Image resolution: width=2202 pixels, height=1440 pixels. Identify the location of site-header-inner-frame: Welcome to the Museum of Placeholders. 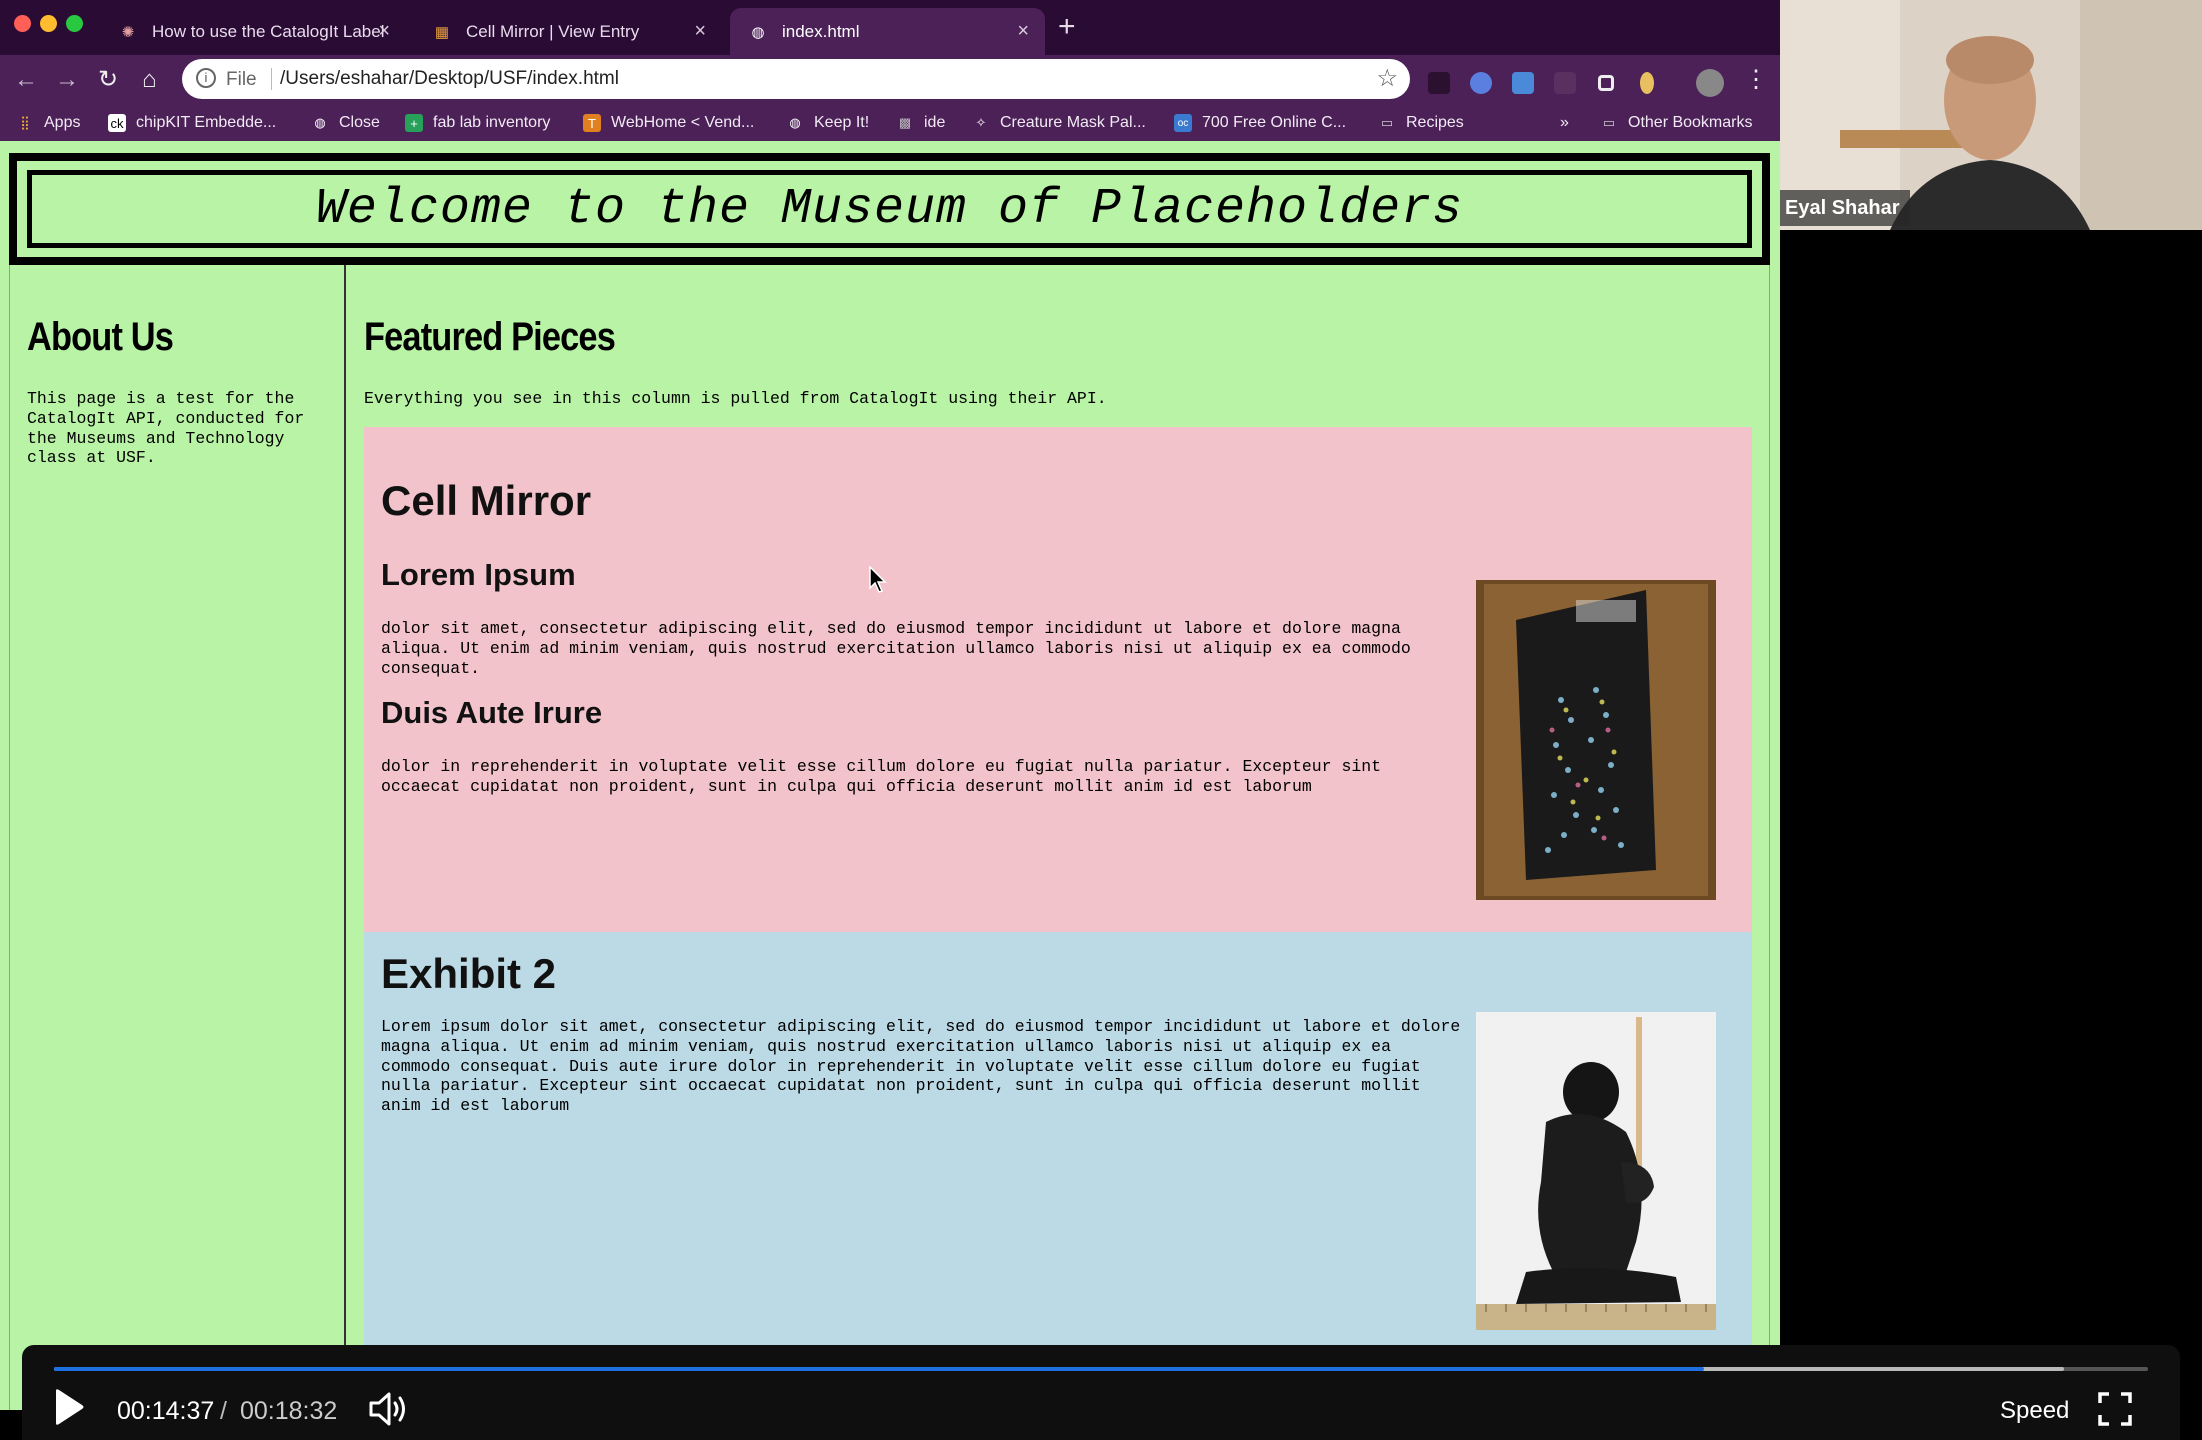
(889, 209).